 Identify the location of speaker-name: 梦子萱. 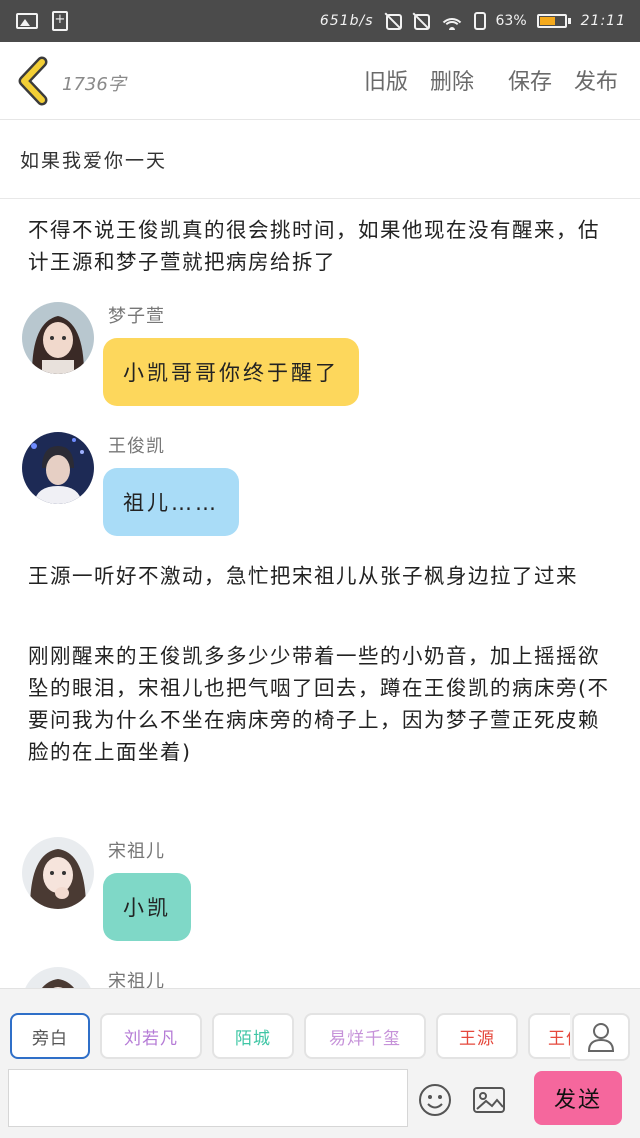
(136, 316).